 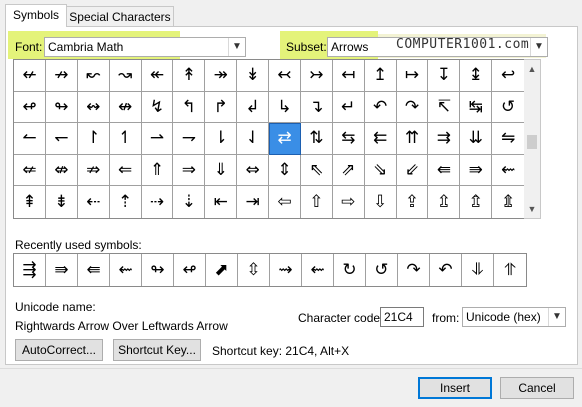 I want to click on symbol-cell: ↜, so click(x=93, y=76).